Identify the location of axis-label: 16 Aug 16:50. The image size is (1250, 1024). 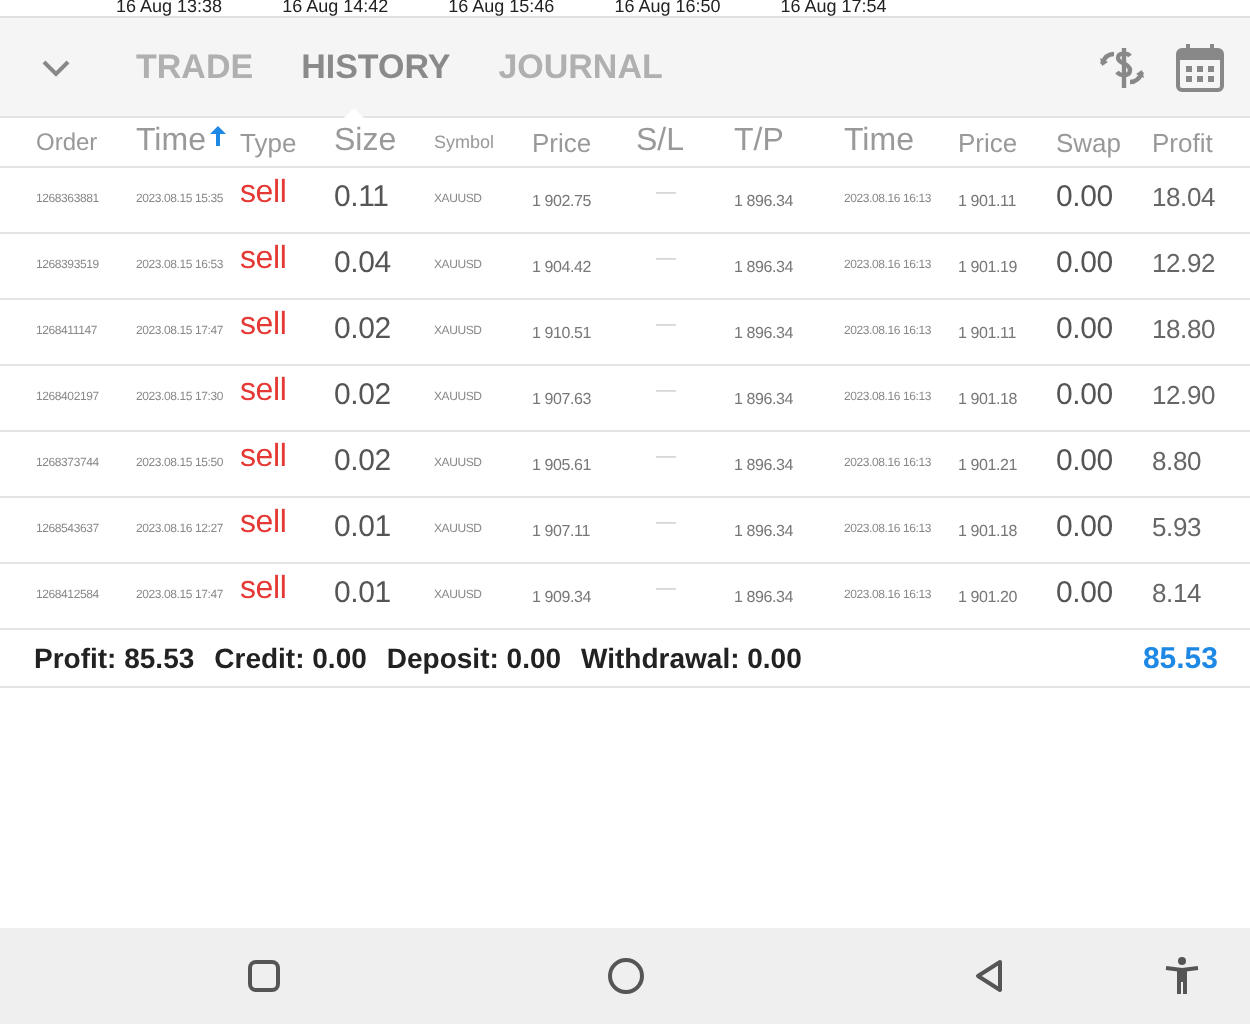
(667, 8).